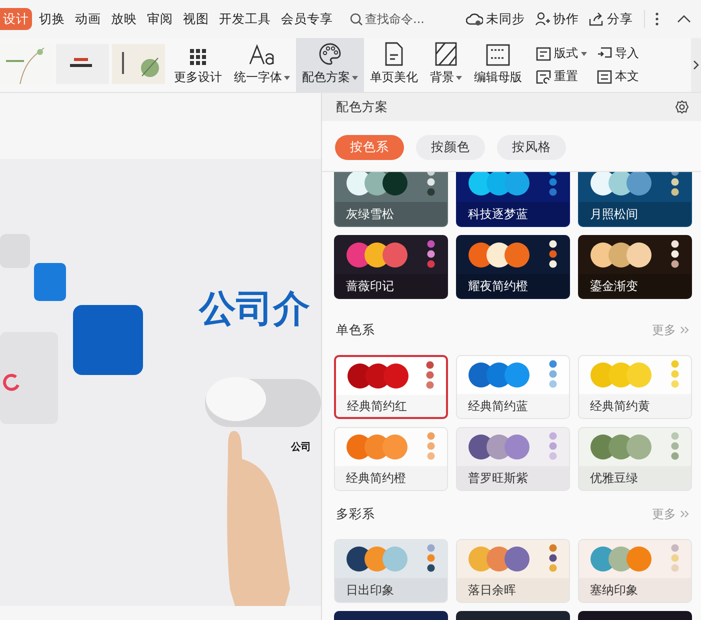 The width and height of the screenshot is (701, 620). Describe the element at coordinates (561, 53) in the screenshot. I see `ribbon-button: 版式` at that location.